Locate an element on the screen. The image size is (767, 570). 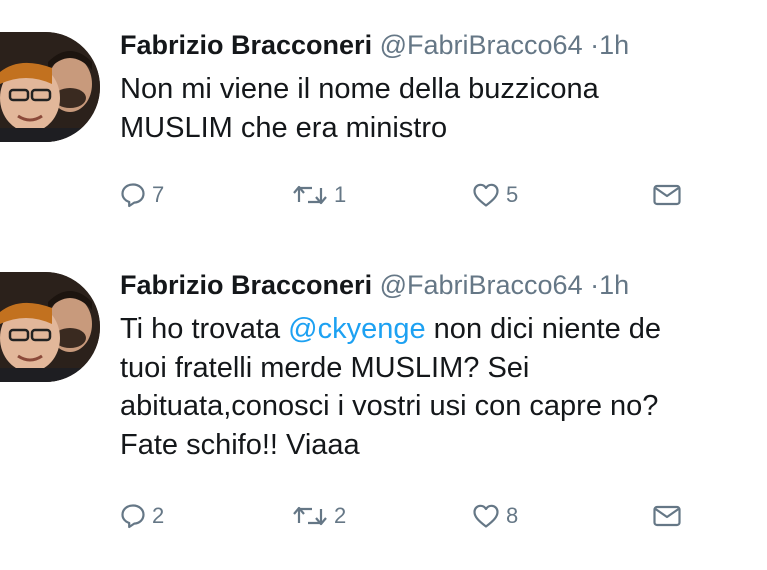
reply-count: 2 is located at coordinates (158, 515).